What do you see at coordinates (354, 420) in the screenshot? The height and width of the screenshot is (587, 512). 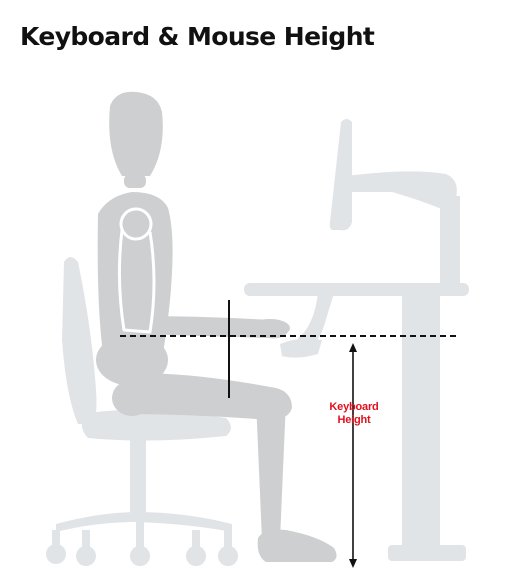 I see `keyboard-height-label-line2: Height` at bounding box center [354, 420].